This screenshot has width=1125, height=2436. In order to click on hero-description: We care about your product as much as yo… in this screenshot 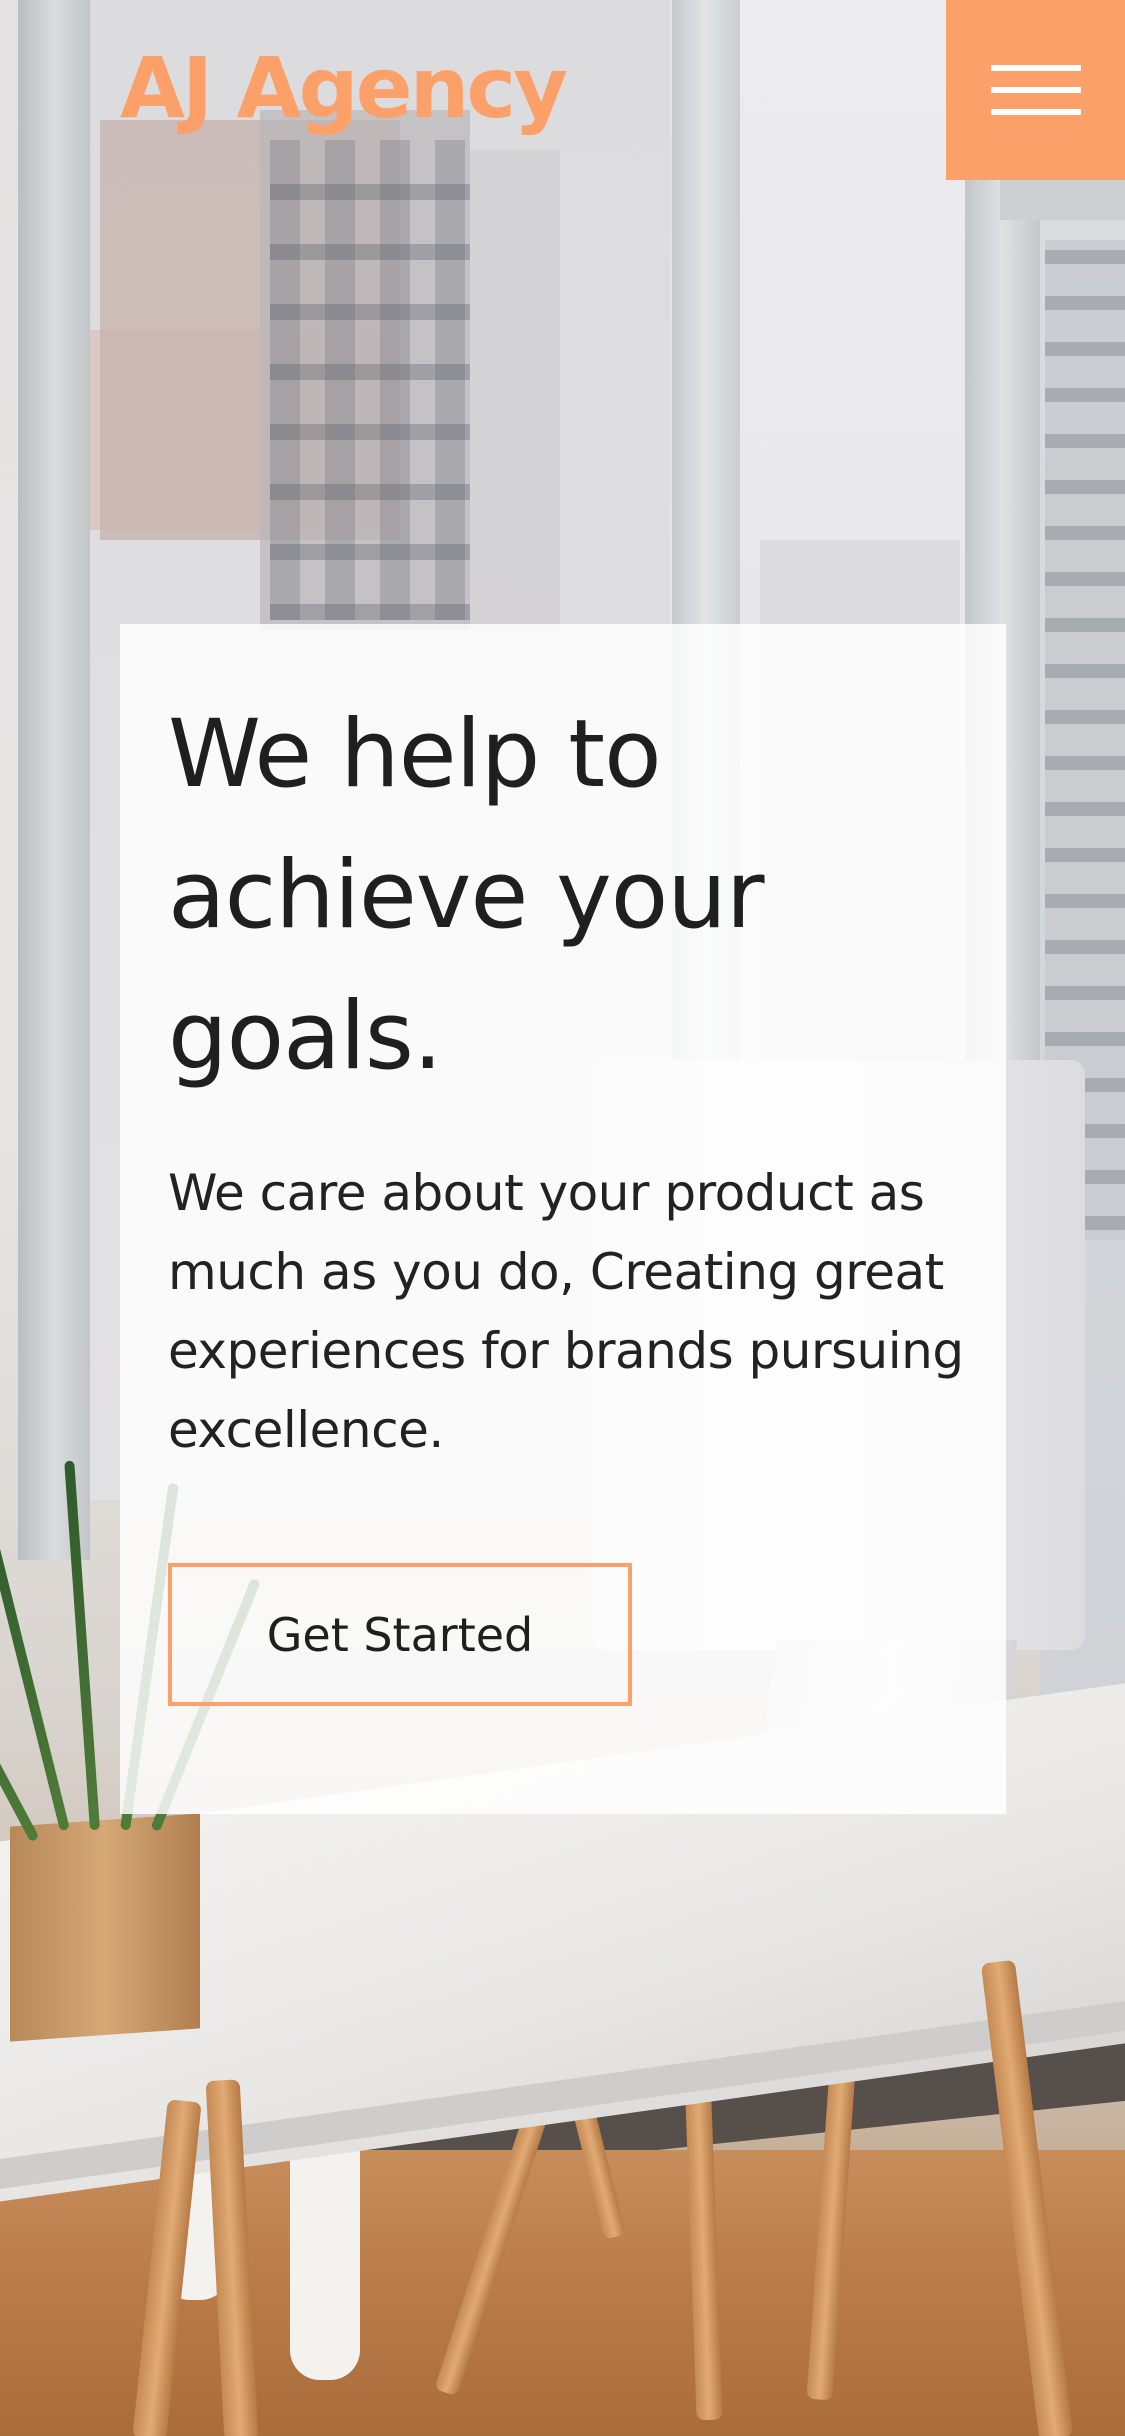, I will do `click(566, 1311)`.